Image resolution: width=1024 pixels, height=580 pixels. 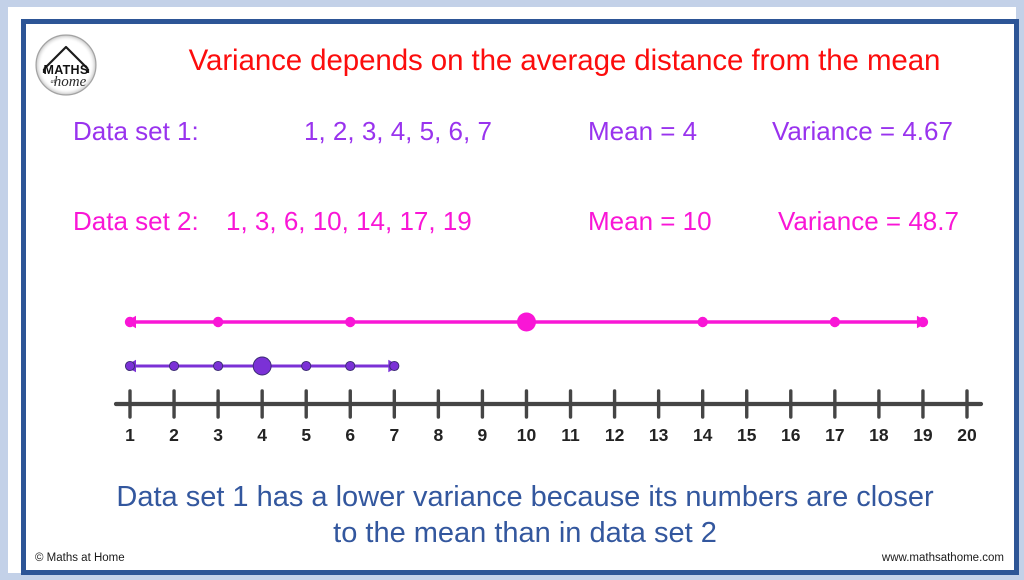 I want to click on axis-tick-label: 20, so click(x=967, y=435).